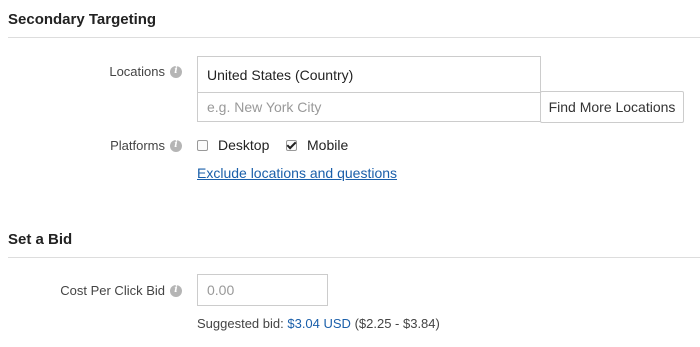 Image resolution: width=700 pixels, height=347 pixels. What do you see at coordinates (221, 290) in the screenshot?
I see `cpc-bid-placeholder: 0.00` at bounding box center [221, 290].